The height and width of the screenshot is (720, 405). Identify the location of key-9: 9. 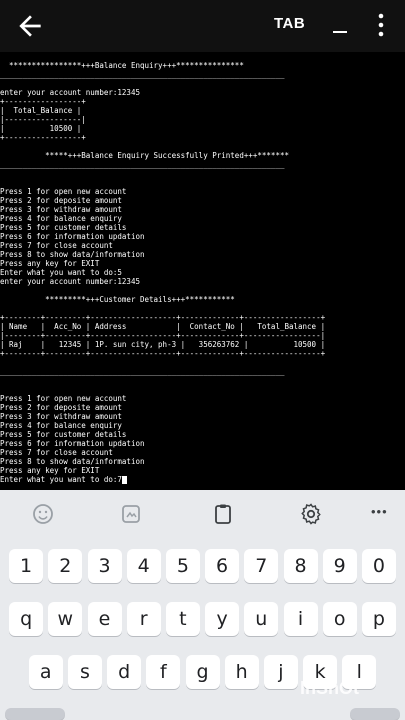
(339, 566).